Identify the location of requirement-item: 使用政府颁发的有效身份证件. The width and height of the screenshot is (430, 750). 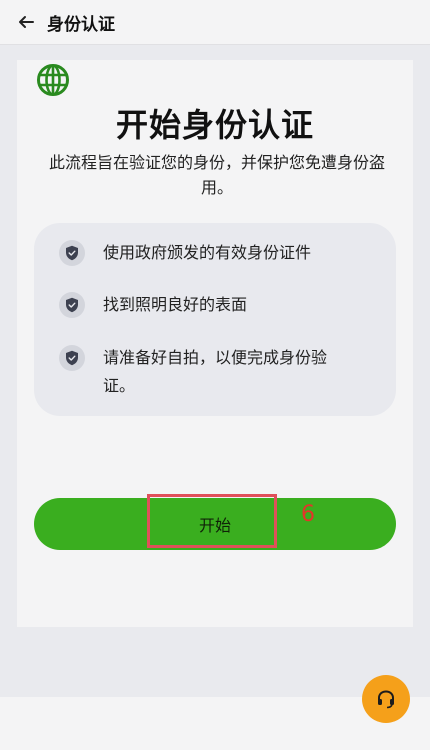
(219, 253).